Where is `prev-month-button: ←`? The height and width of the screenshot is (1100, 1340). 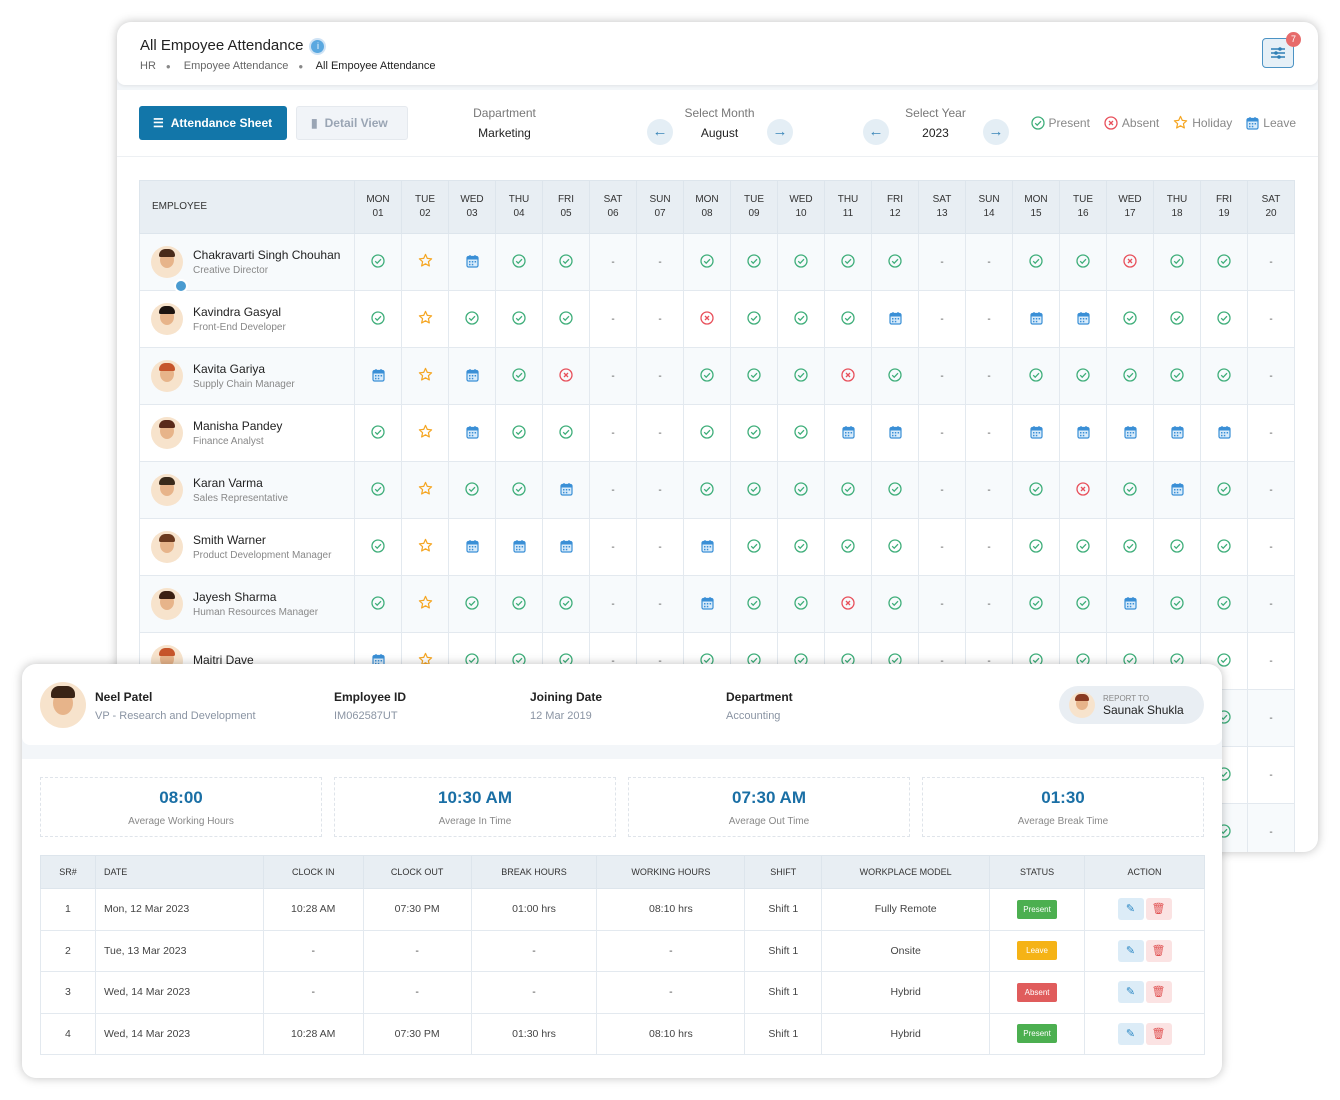 prev-month-button: ← is located at coordinates (660, 132).